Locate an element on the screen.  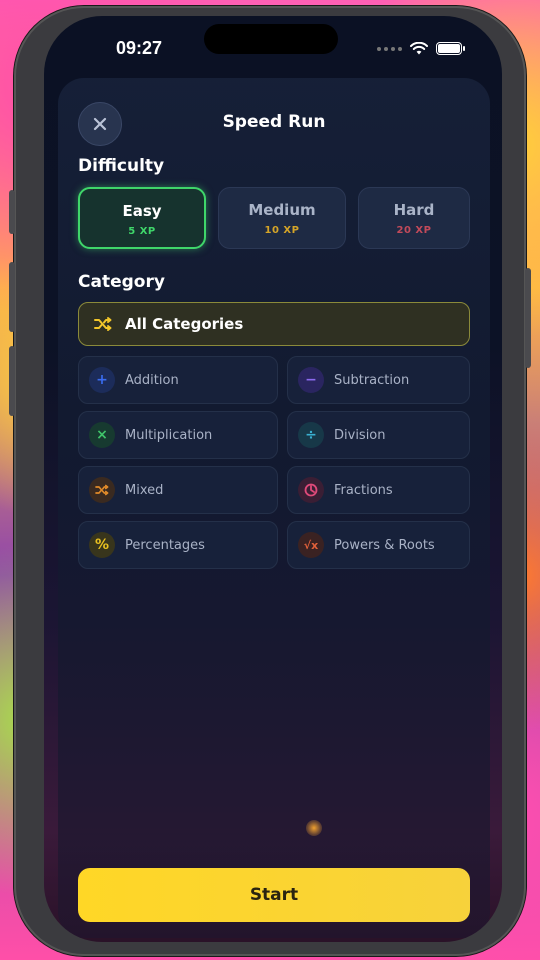
difficulty-label: Hard is located at coordinates (414, 210).